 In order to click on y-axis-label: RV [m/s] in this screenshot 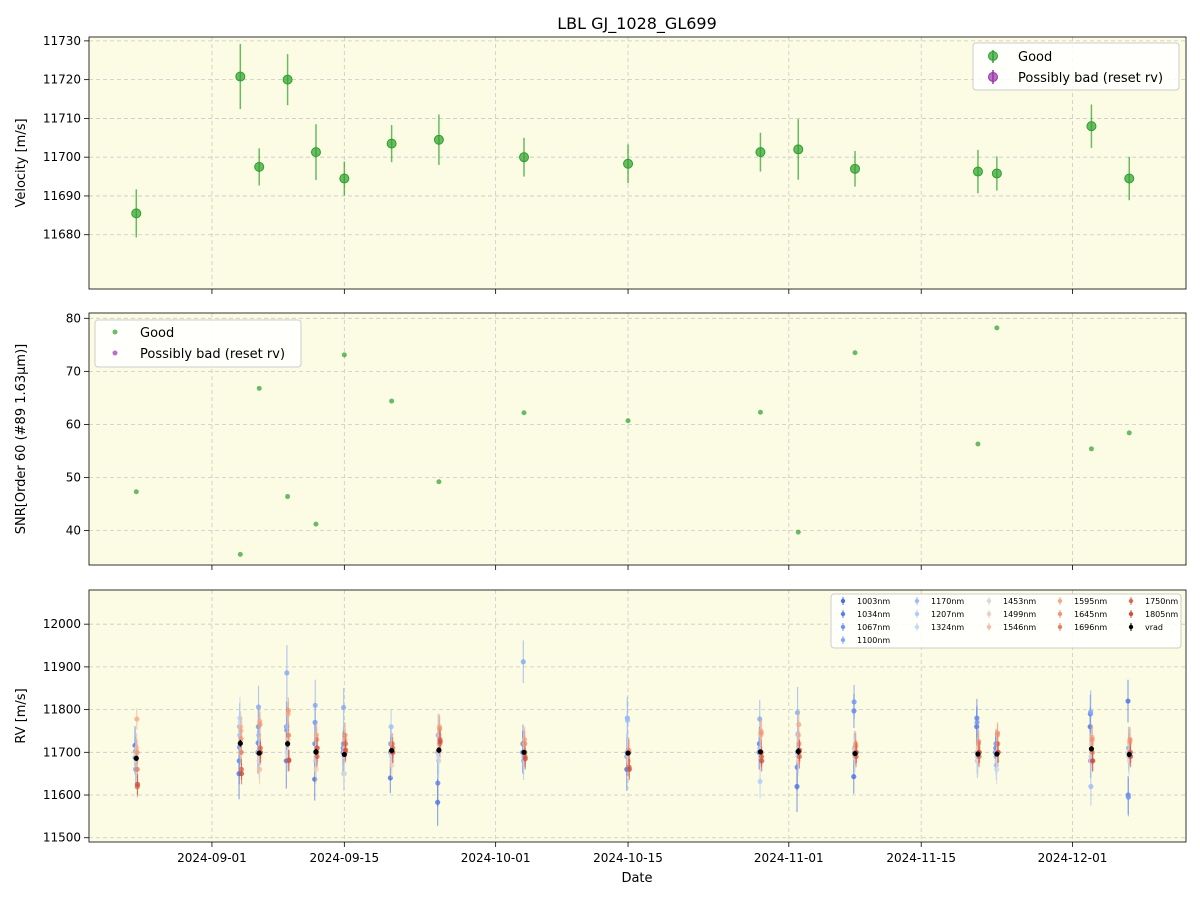, I will do `click(21, 715)`.